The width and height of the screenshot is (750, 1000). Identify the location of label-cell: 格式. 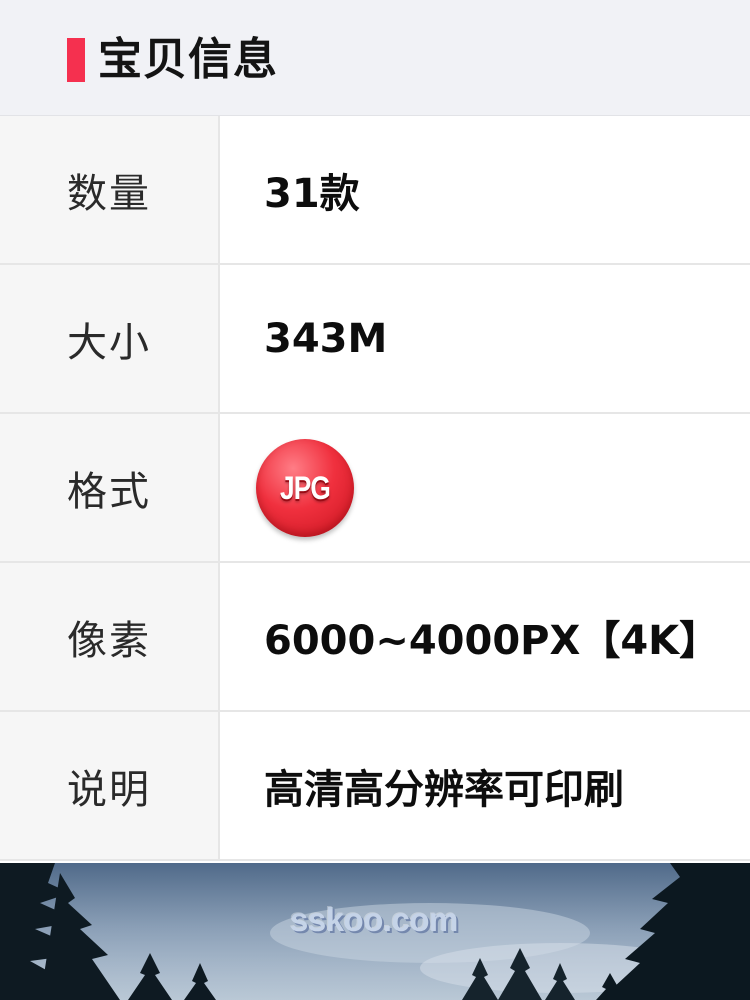
(110, 487).